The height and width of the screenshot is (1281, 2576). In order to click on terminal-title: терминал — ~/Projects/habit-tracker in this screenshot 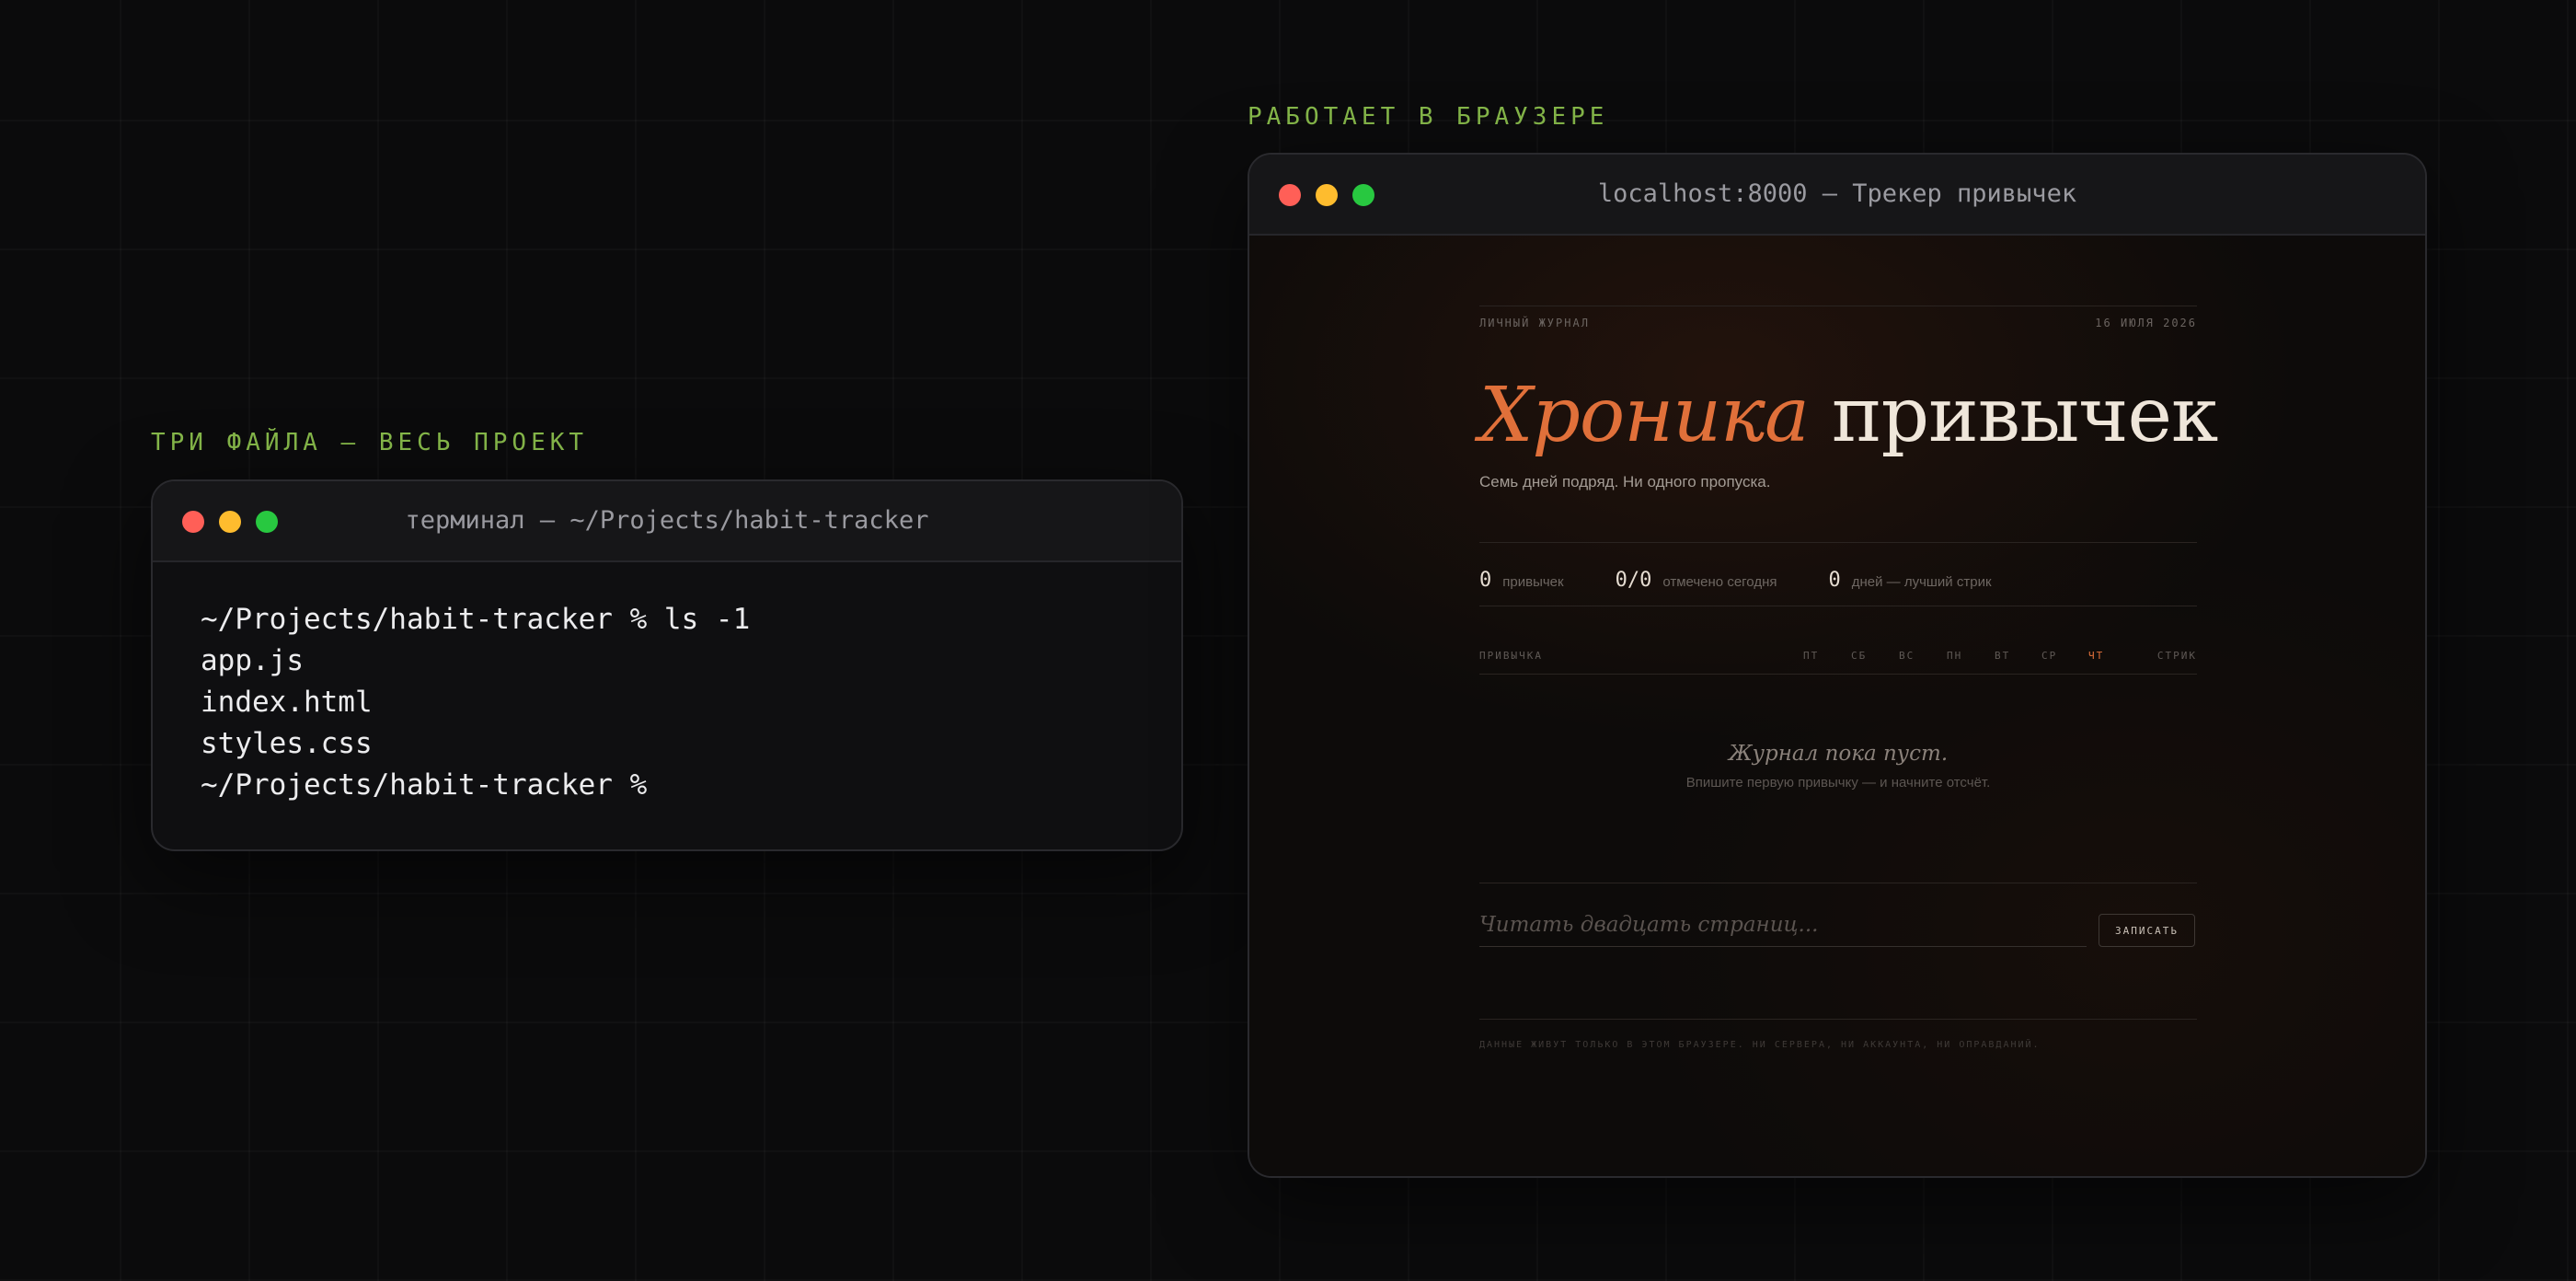, I will do `click(667, 520)`.